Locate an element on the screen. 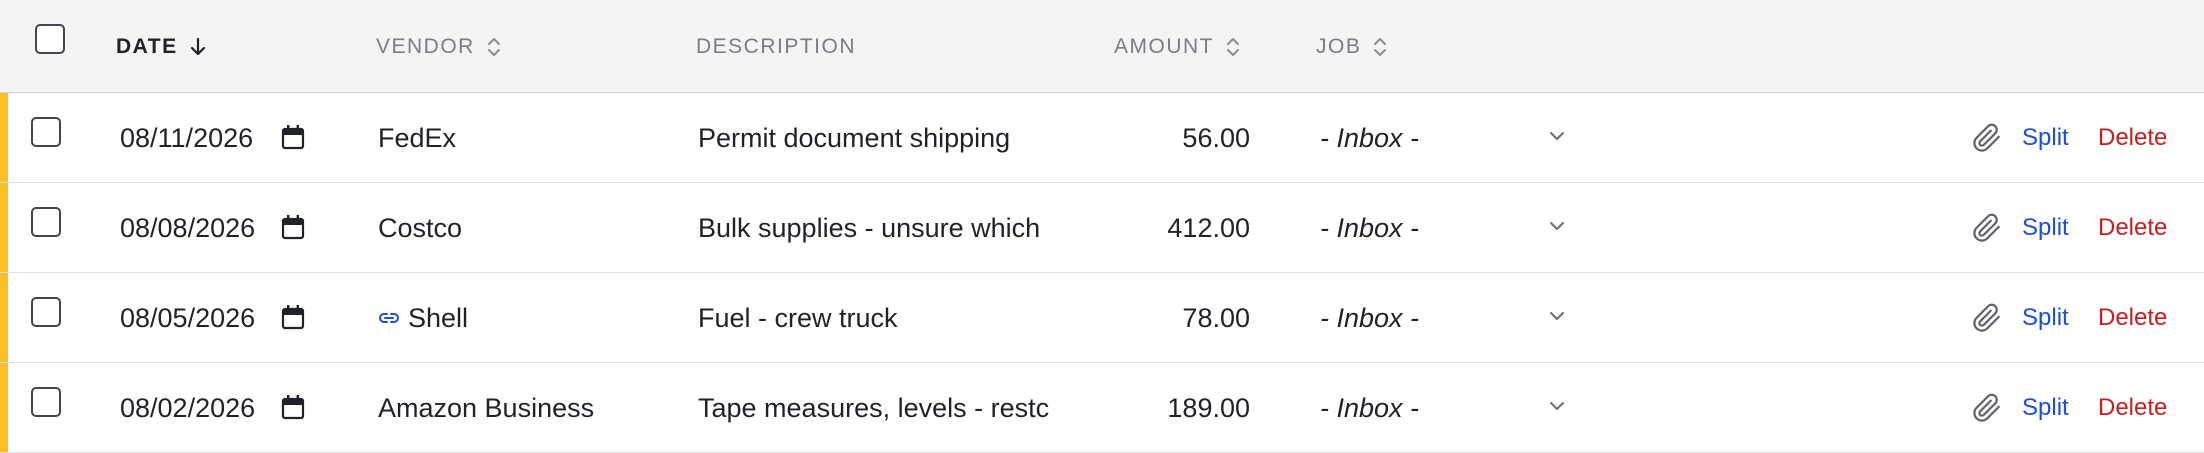  column-header-vendor-label: VENDOR is located at coordinates (425, 46).